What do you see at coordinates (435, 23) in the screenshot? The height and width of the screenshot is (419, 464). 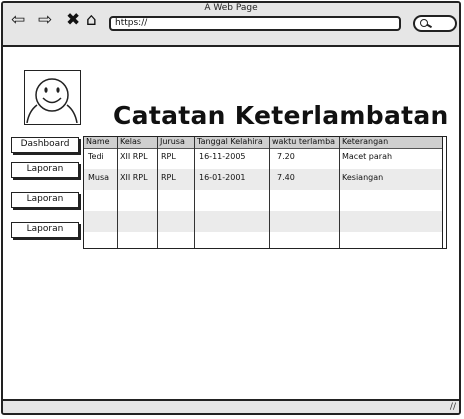 I see `search-button` at bounding box center [435, 23].